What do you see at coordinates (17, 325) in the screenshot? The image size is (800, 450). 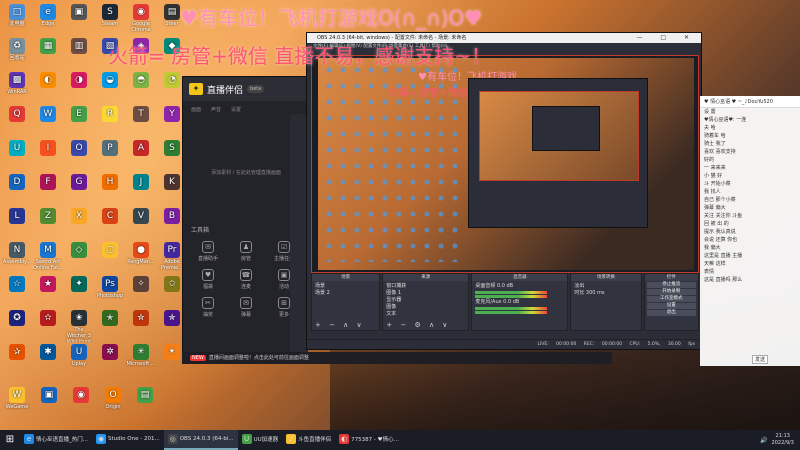 I see `desktop-icon: ✪` at bounding box center [17, 325].